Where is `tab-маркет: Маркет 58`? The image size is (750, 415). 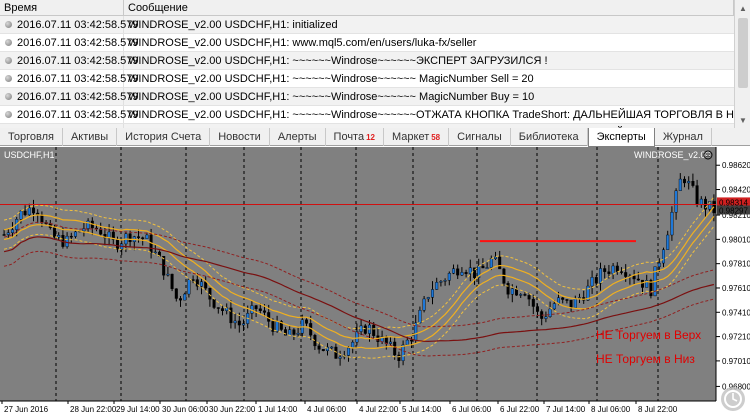
tab-маркет: Маркет 58 is located at coordinates (417, 137).